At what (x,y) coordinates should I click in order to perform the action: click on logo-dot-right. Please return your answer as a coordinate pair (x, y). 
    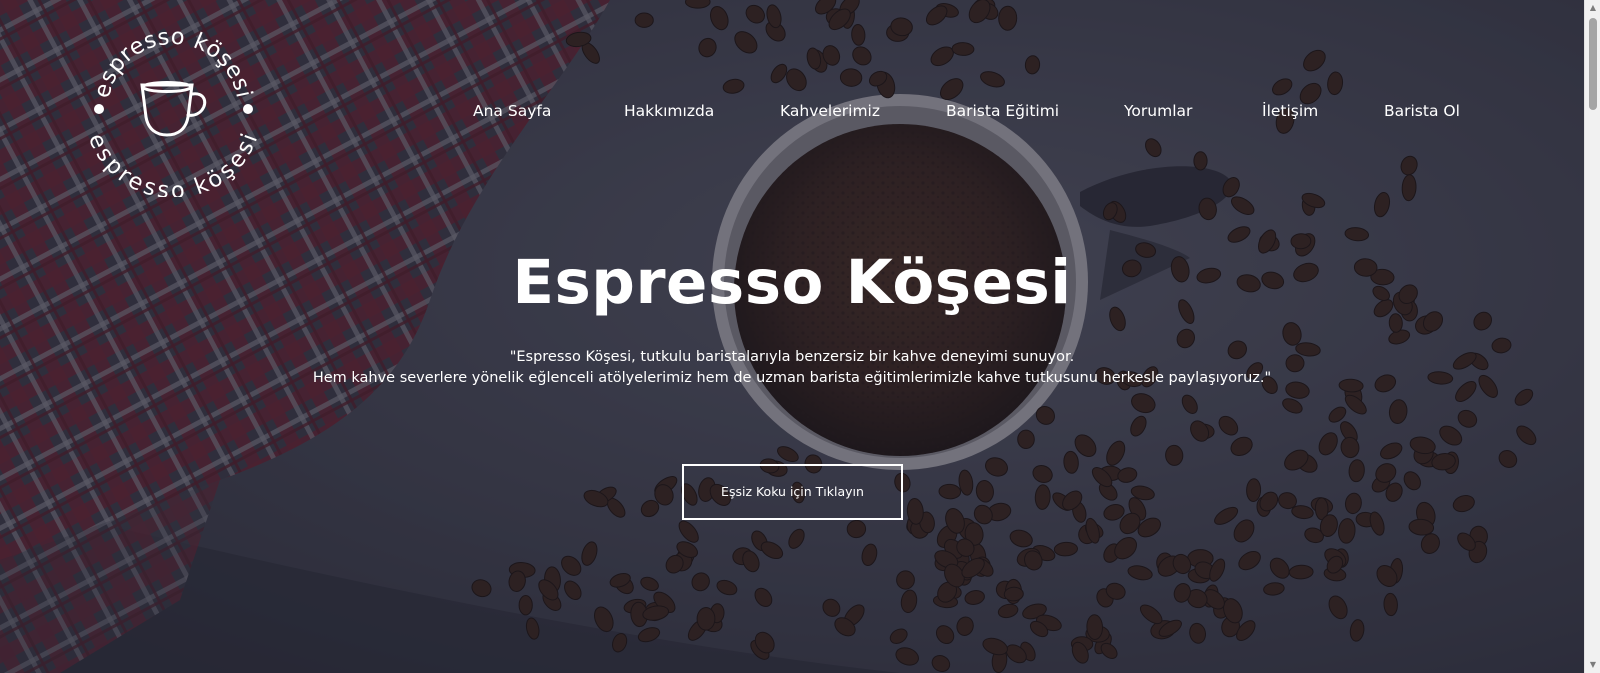
    Looking at the image, I should click on (248, 109).